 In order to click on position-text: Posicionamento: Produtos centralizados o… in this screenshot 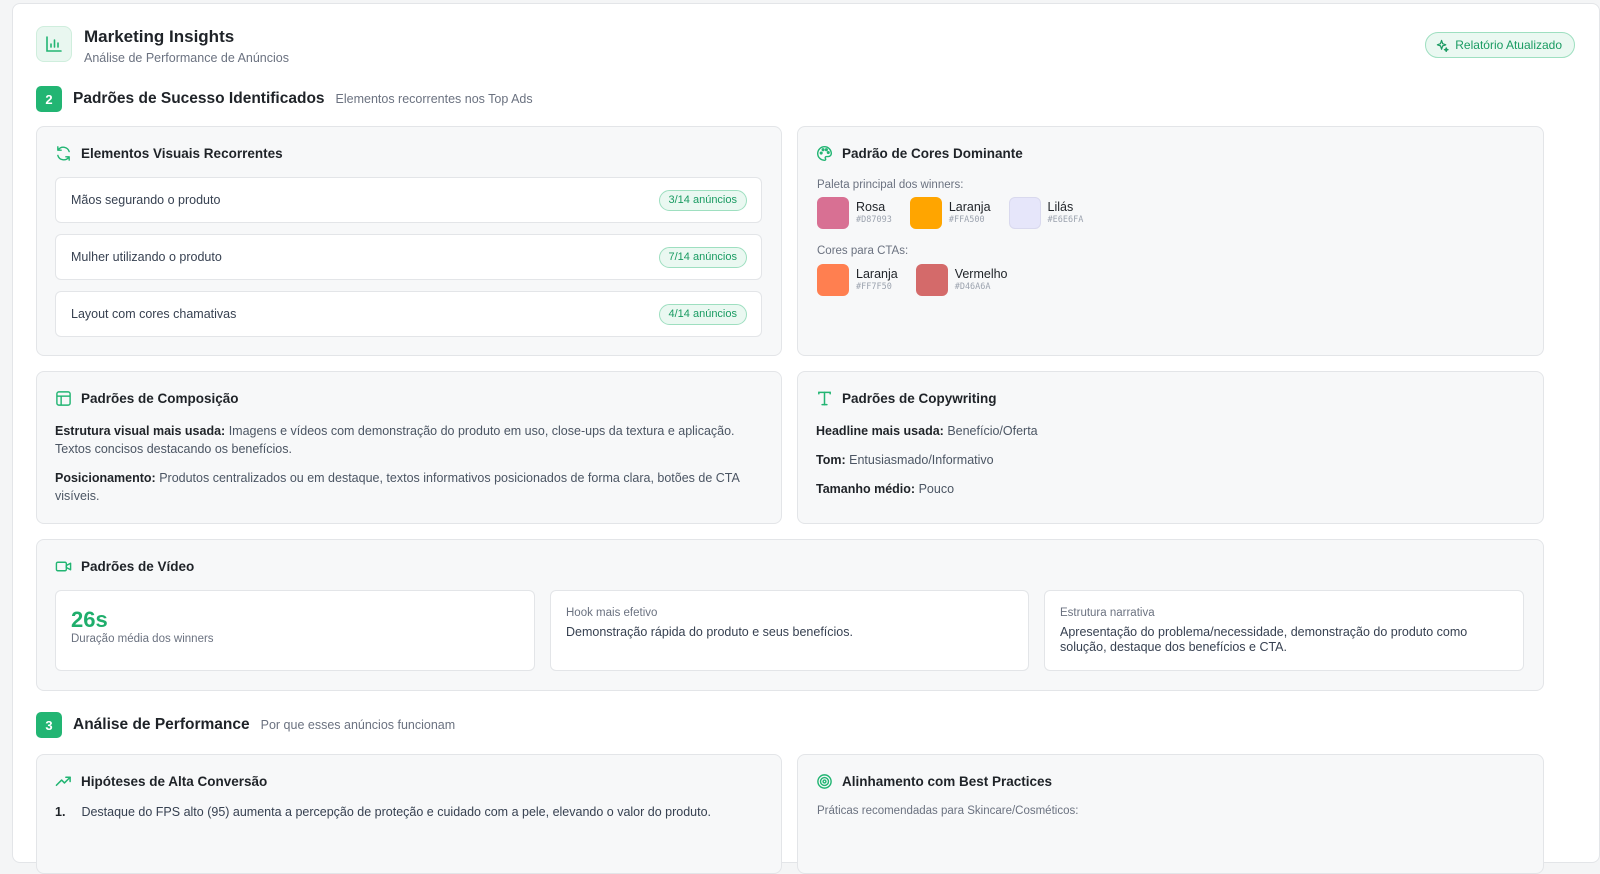, I will do `click(409, 487)`.